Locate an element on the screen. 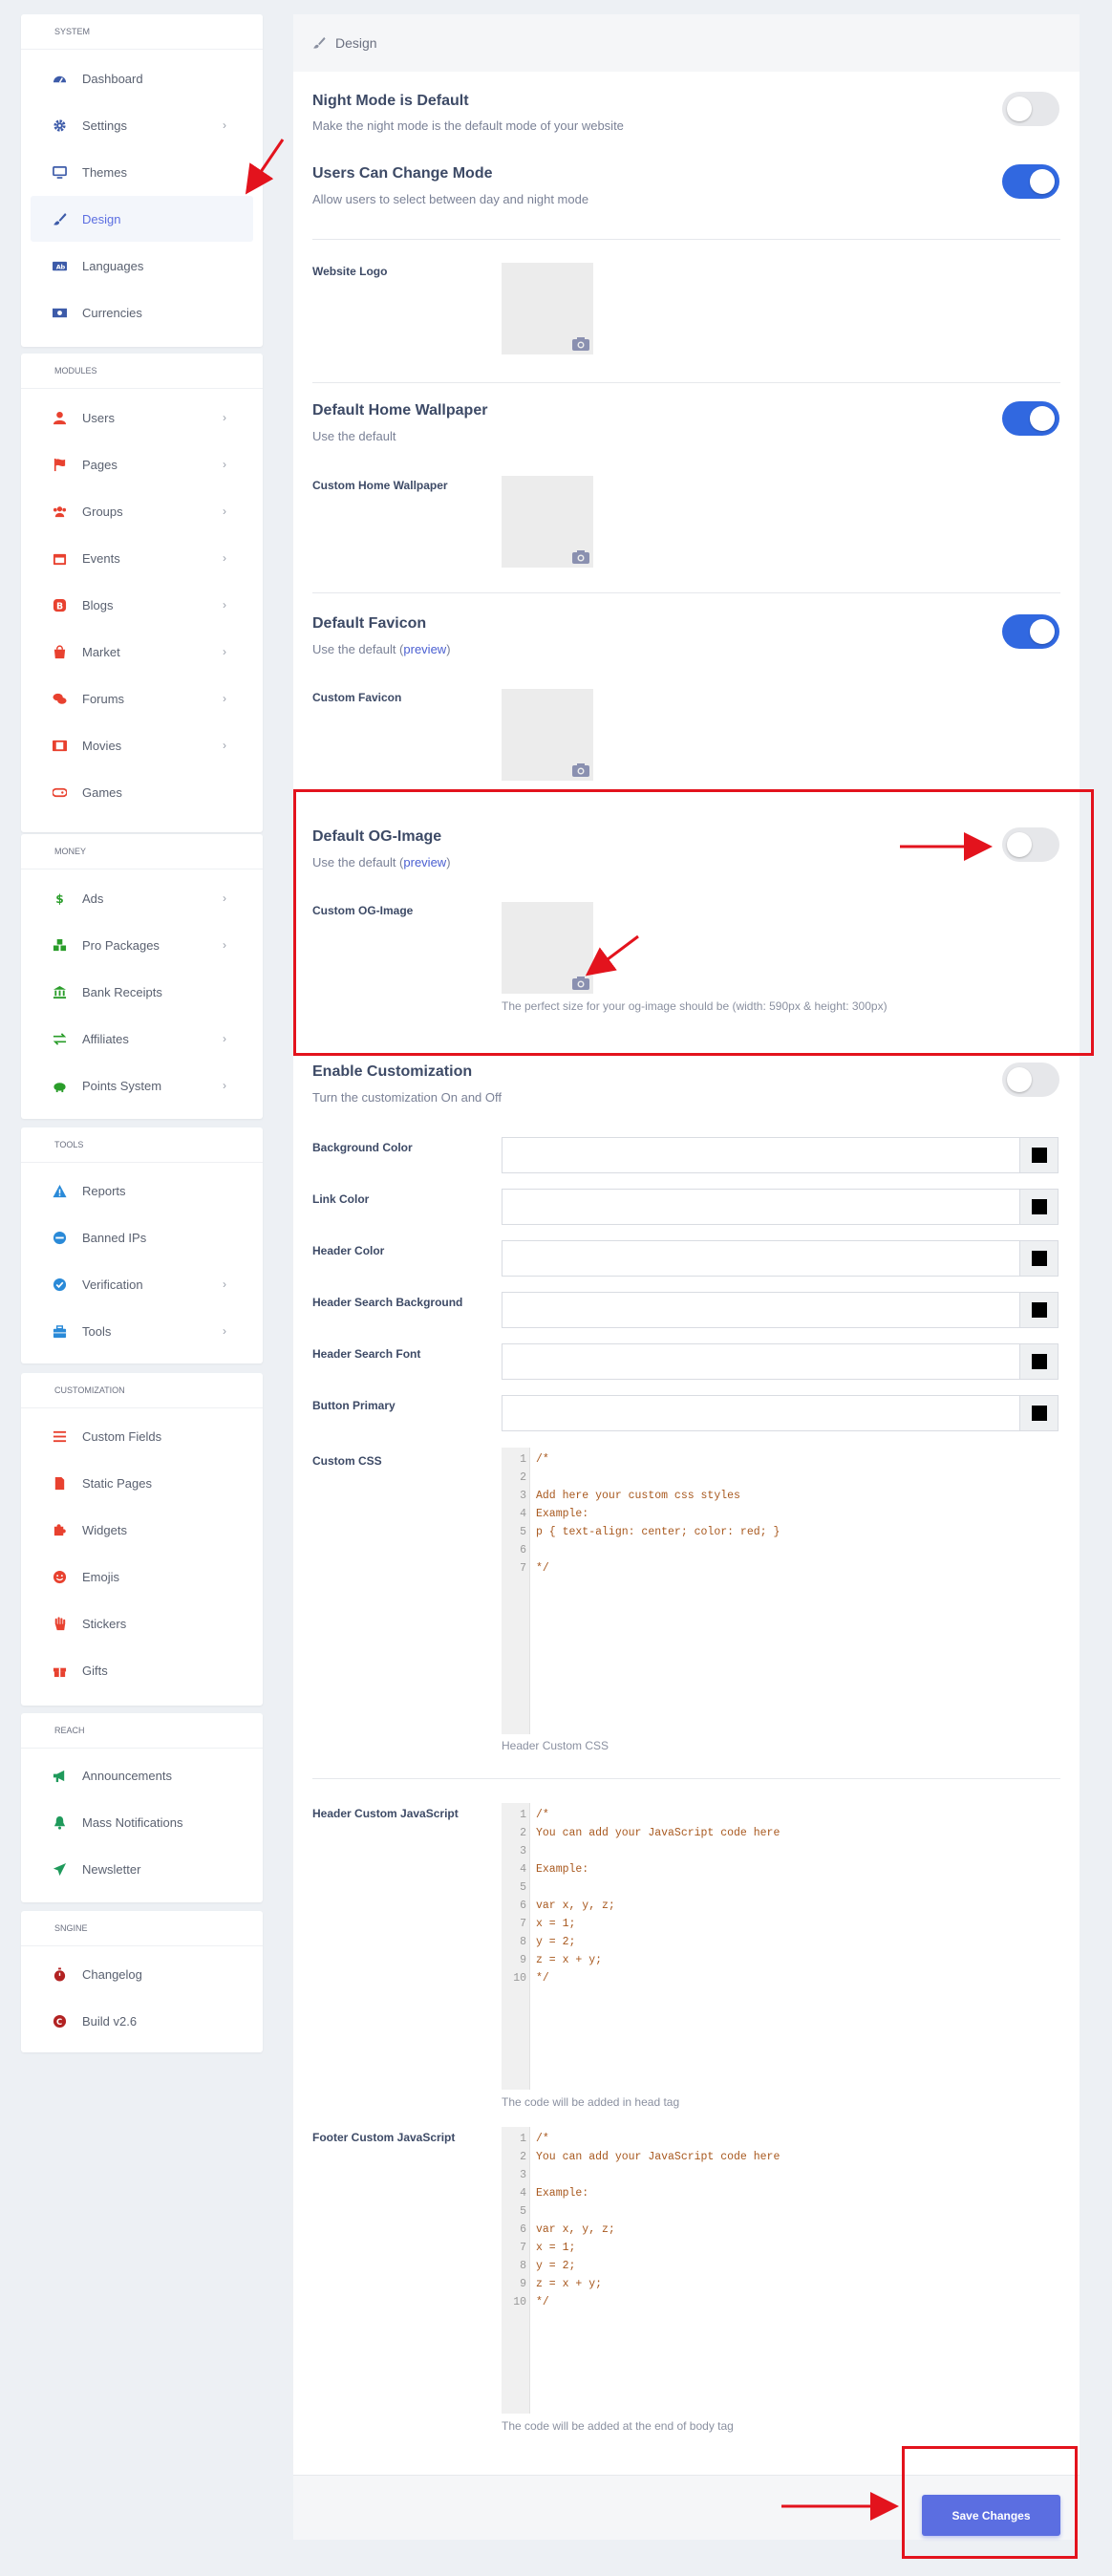 Image resolution: width=1112 pixels, height=2576 pixels. annotation-arrow-og-camera is located at coordinates (612, 955).